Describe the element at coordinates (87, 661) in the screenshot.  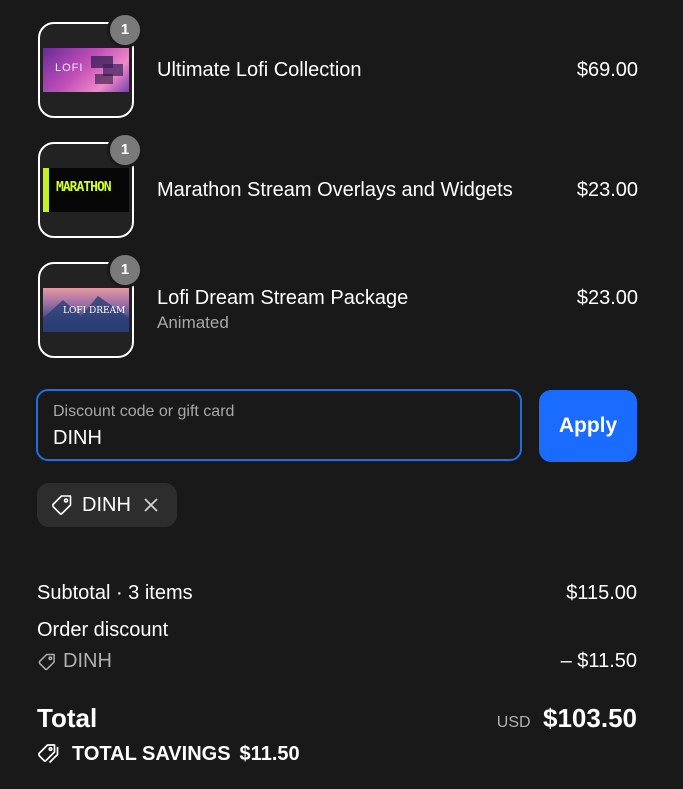
I see `discount-code-label: DINH` at that location.